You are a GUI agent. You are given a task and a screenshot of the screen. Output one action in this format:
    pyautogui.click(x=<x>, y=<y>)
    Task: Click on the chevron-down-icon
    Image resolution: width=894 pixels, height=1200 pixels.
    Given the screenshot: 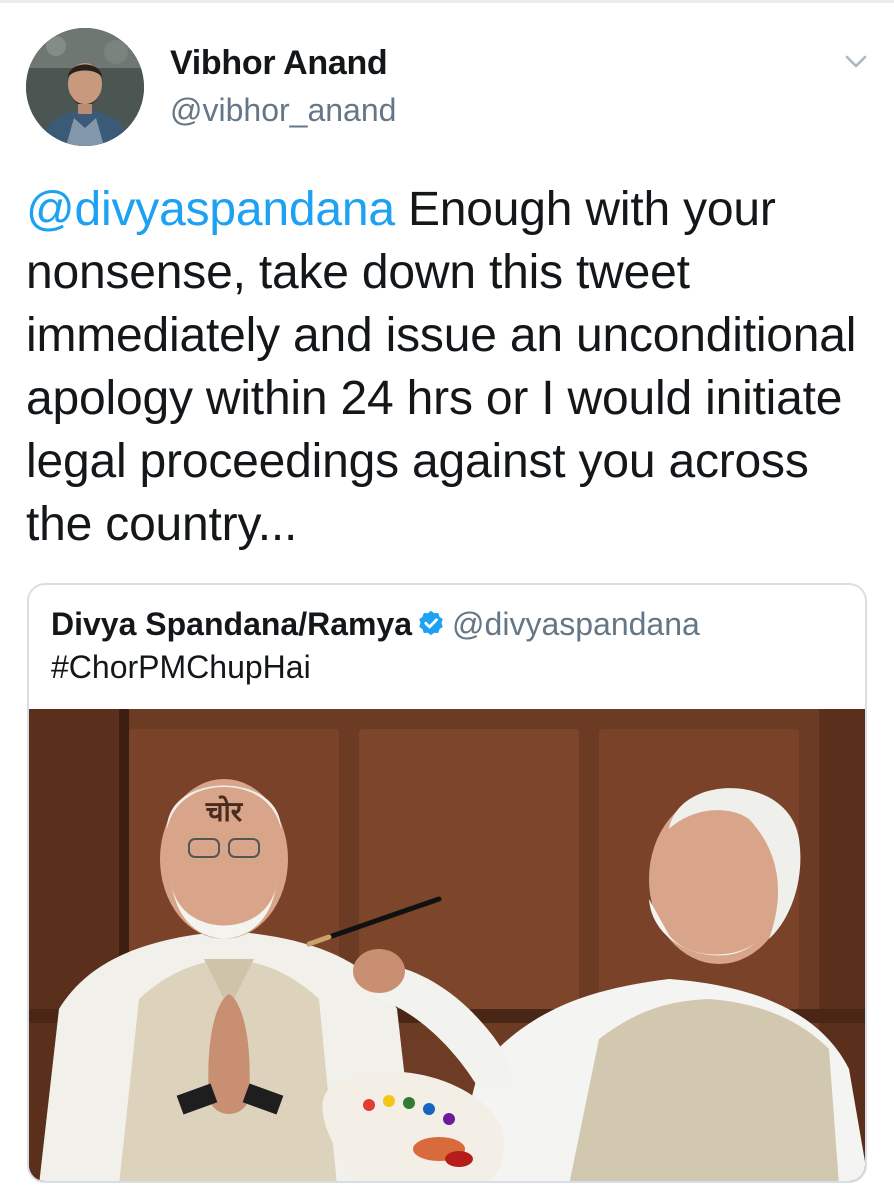 What is the action you would take?
    pyautogui.click(x=856, y=62)
    